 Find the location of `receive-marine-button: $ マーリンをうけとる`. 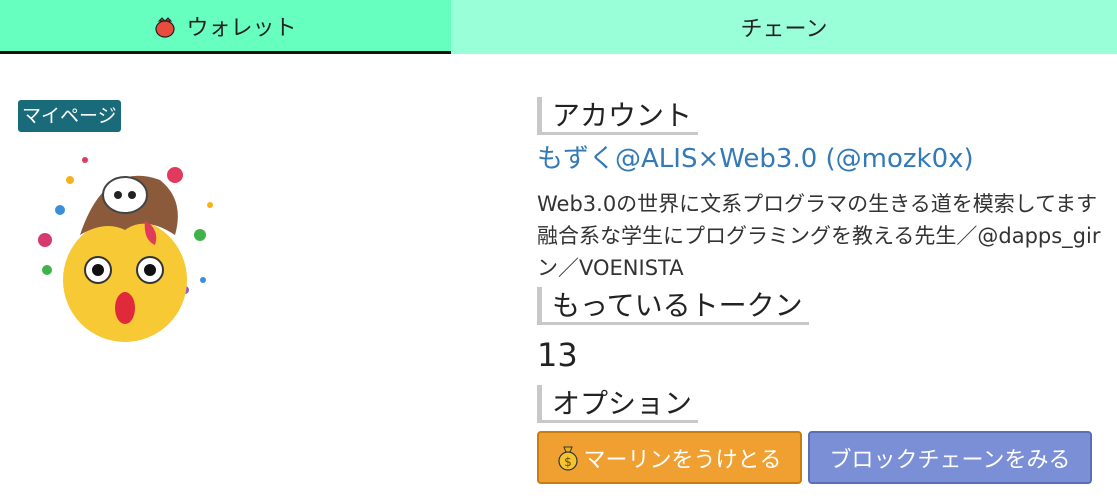

receive-marine-button: $ マーリンをうけとる is located at coordinates (669, 457).